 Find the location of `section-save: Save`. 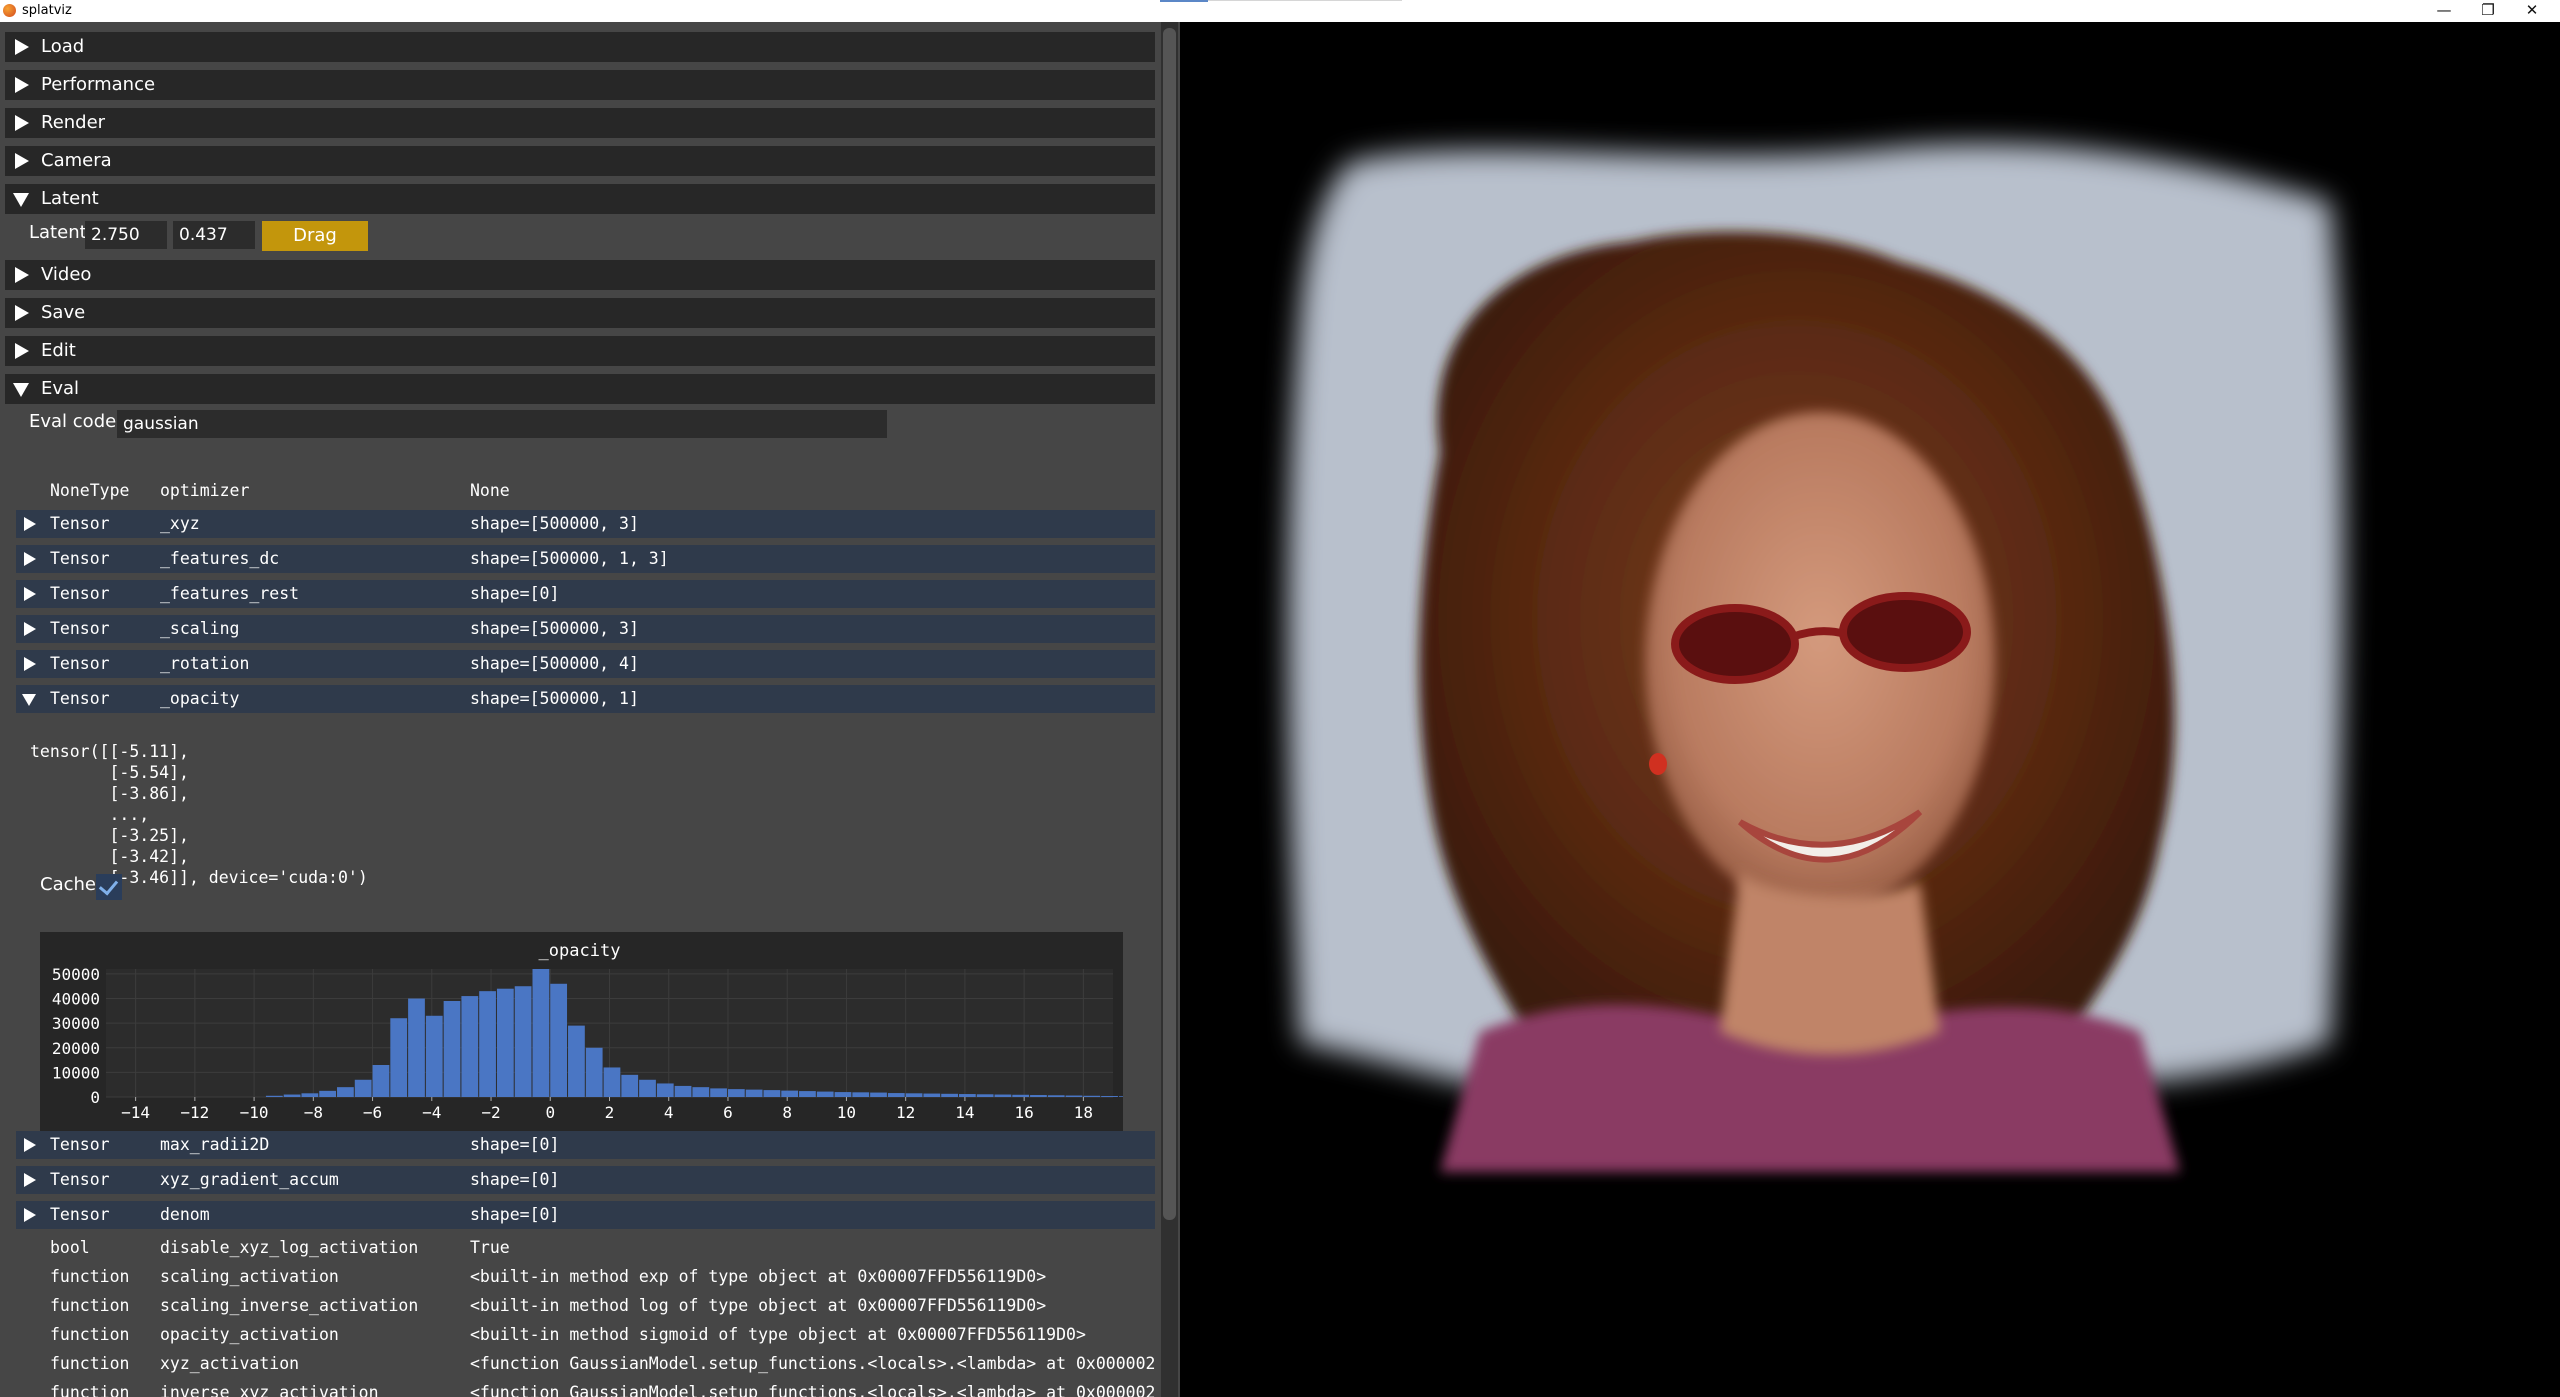

section-save: Save is located at coordinates (580, 313).